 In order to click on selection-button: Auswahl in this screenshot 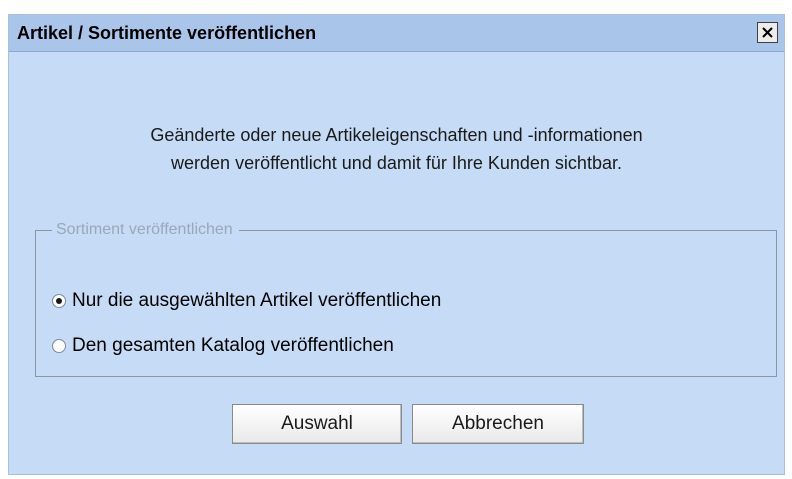, I will do `click(317, 424)`.